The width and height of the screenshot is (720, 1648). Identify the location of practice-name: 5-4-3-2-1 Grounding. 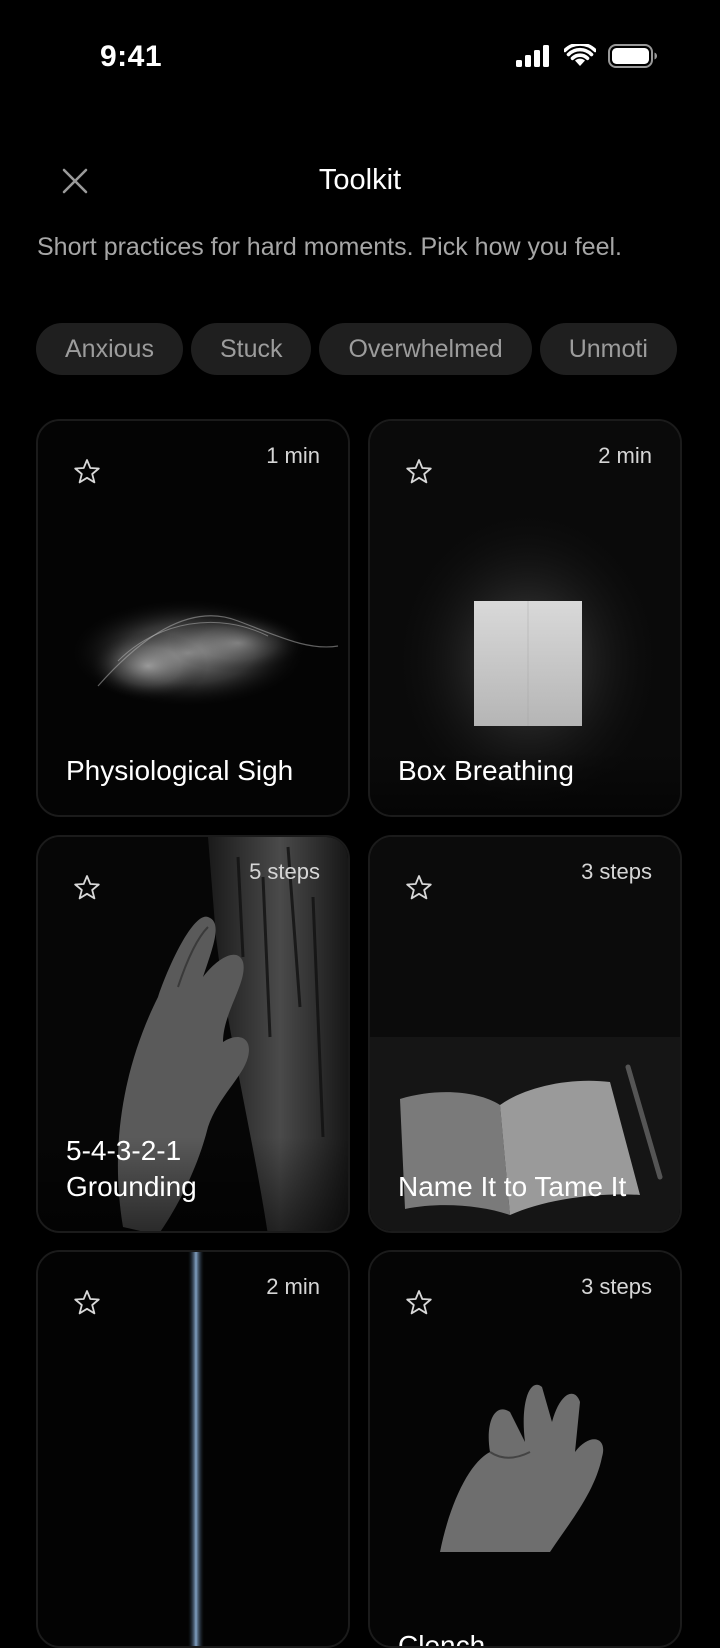
(131, 1168).